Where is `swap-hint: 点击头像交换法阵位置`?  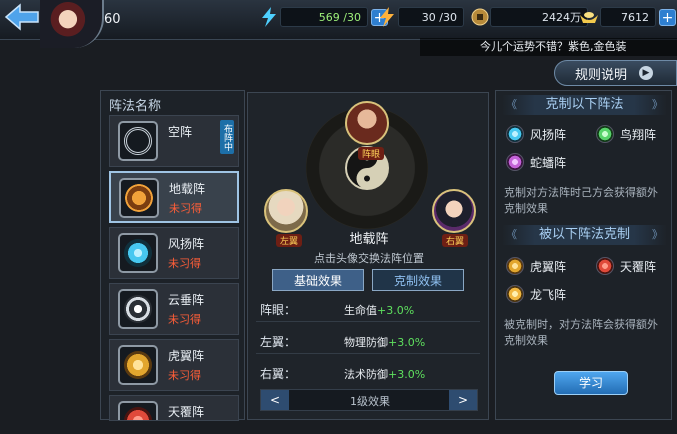 swap-hint: 点击头像交换法阵位置 is located at coordinates (369, 258).